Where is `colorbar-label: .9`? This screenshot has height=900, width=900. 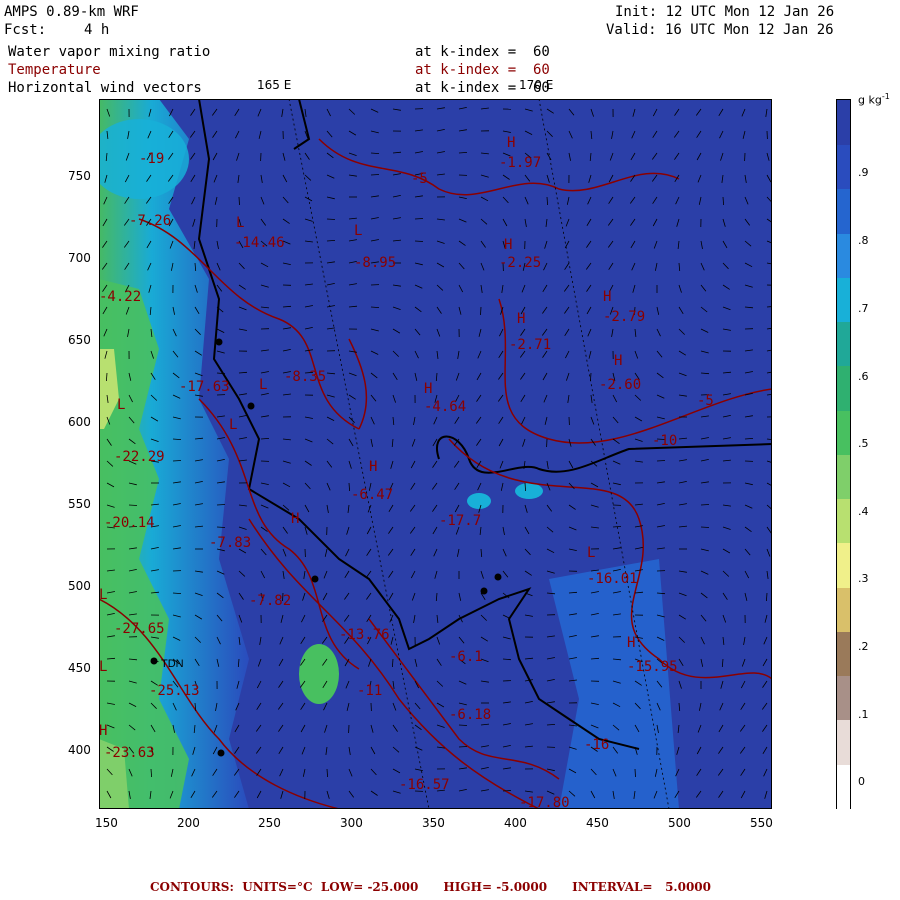 colorbar-label: .9 is located at coordinates (863, 172).